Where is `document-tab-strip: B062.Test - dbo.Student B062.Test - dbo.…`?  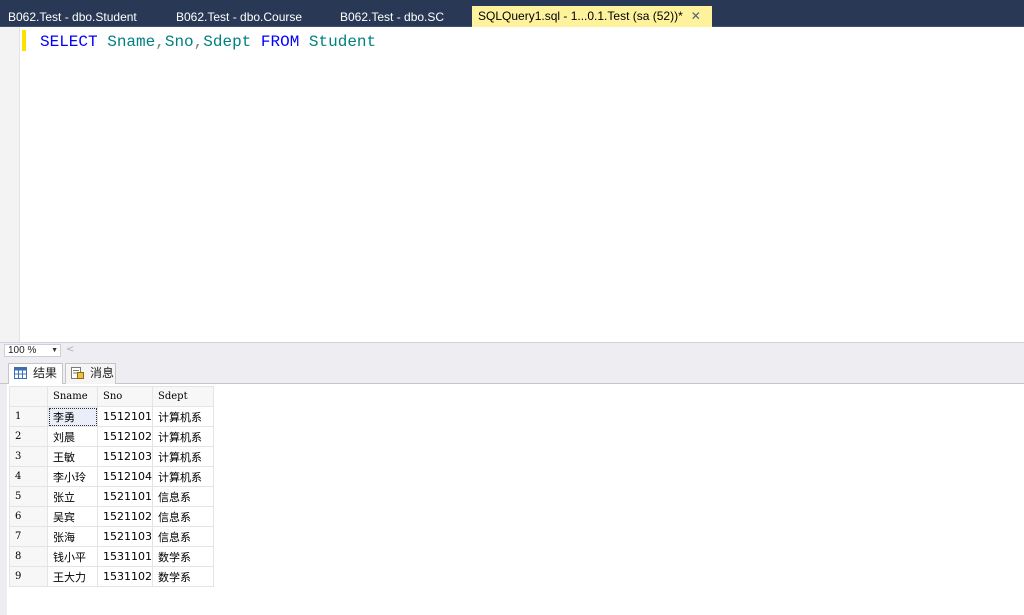 document-tab-strip: B062.Test - dbo.Student B062.Test - dbo.… is located at coordinates (512, 13).